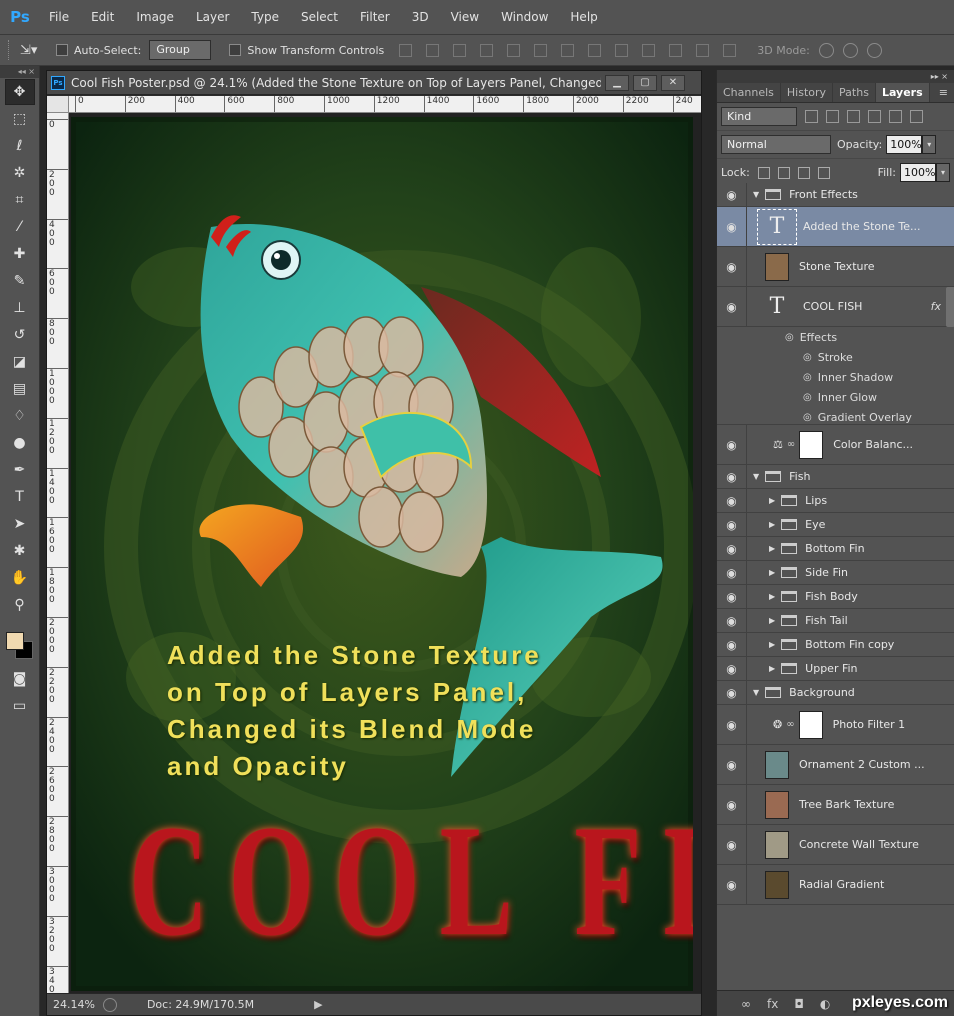  What do you see at coordinates (20, 551) in the screenshot?
I see `shape-tool-icon: ✱` at bounding box center [20, 551].